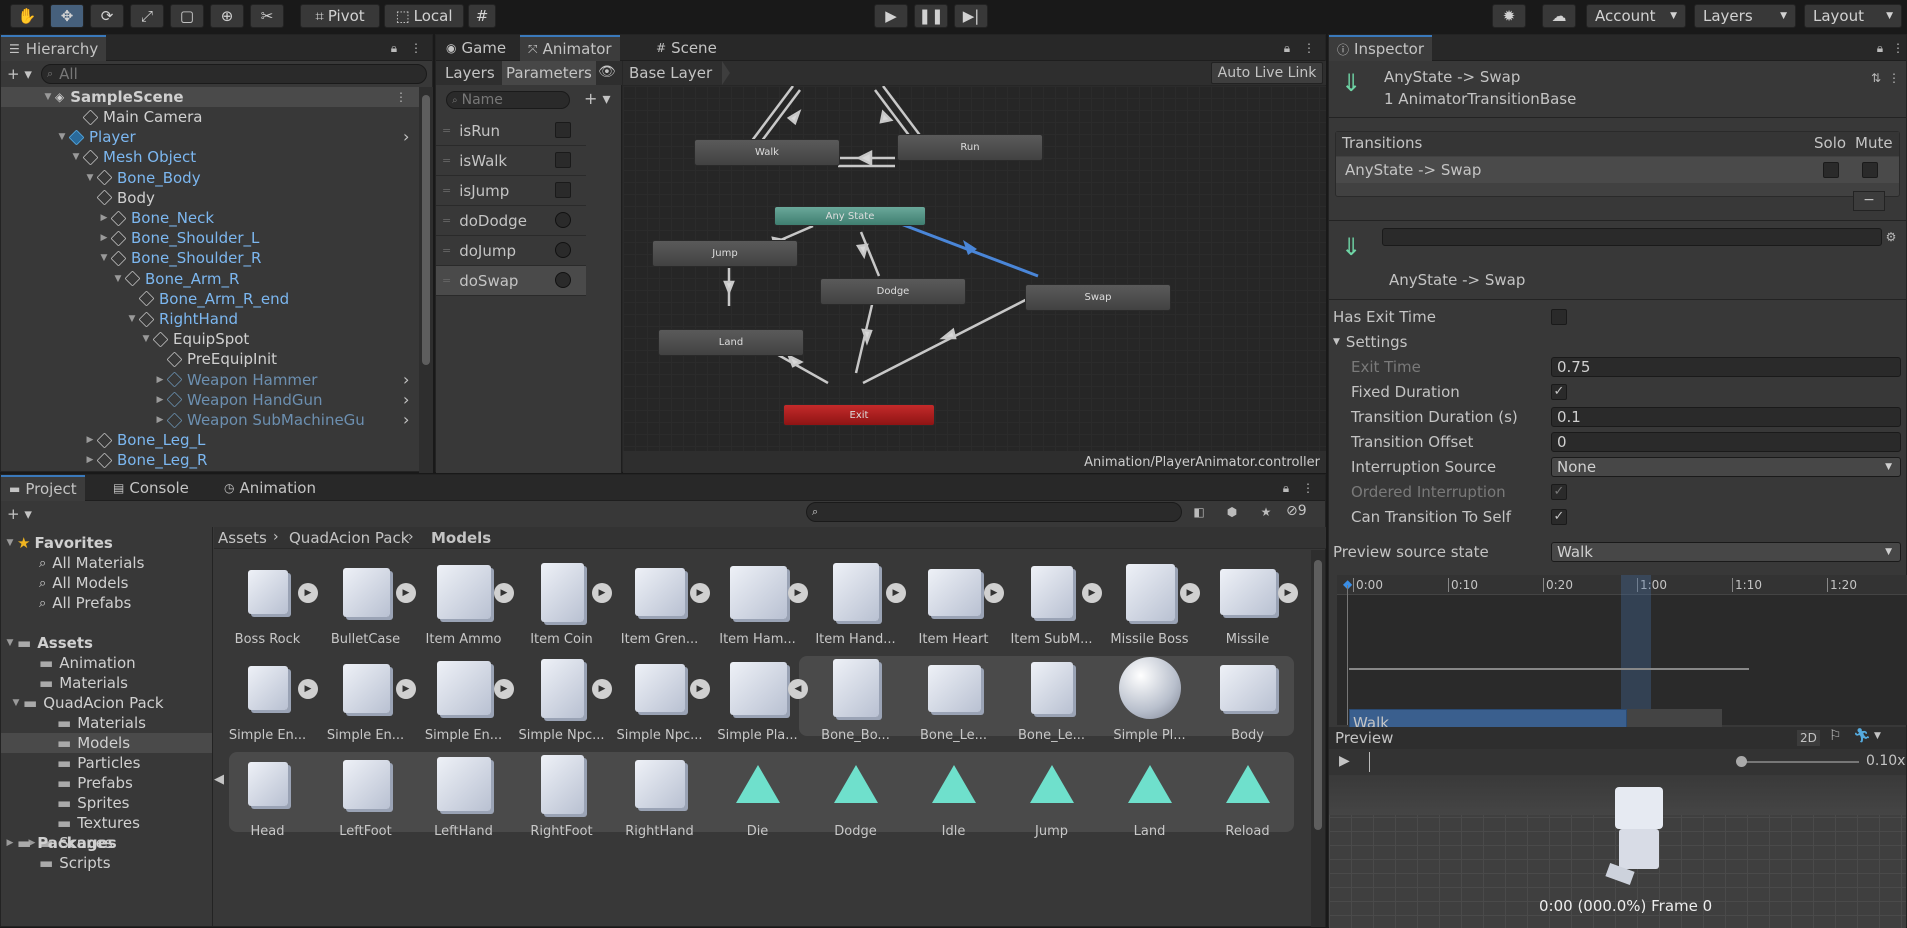 The width and height of the screenshot is (1907, 928). I want to click on transition-name-field, so click(1632, 237).